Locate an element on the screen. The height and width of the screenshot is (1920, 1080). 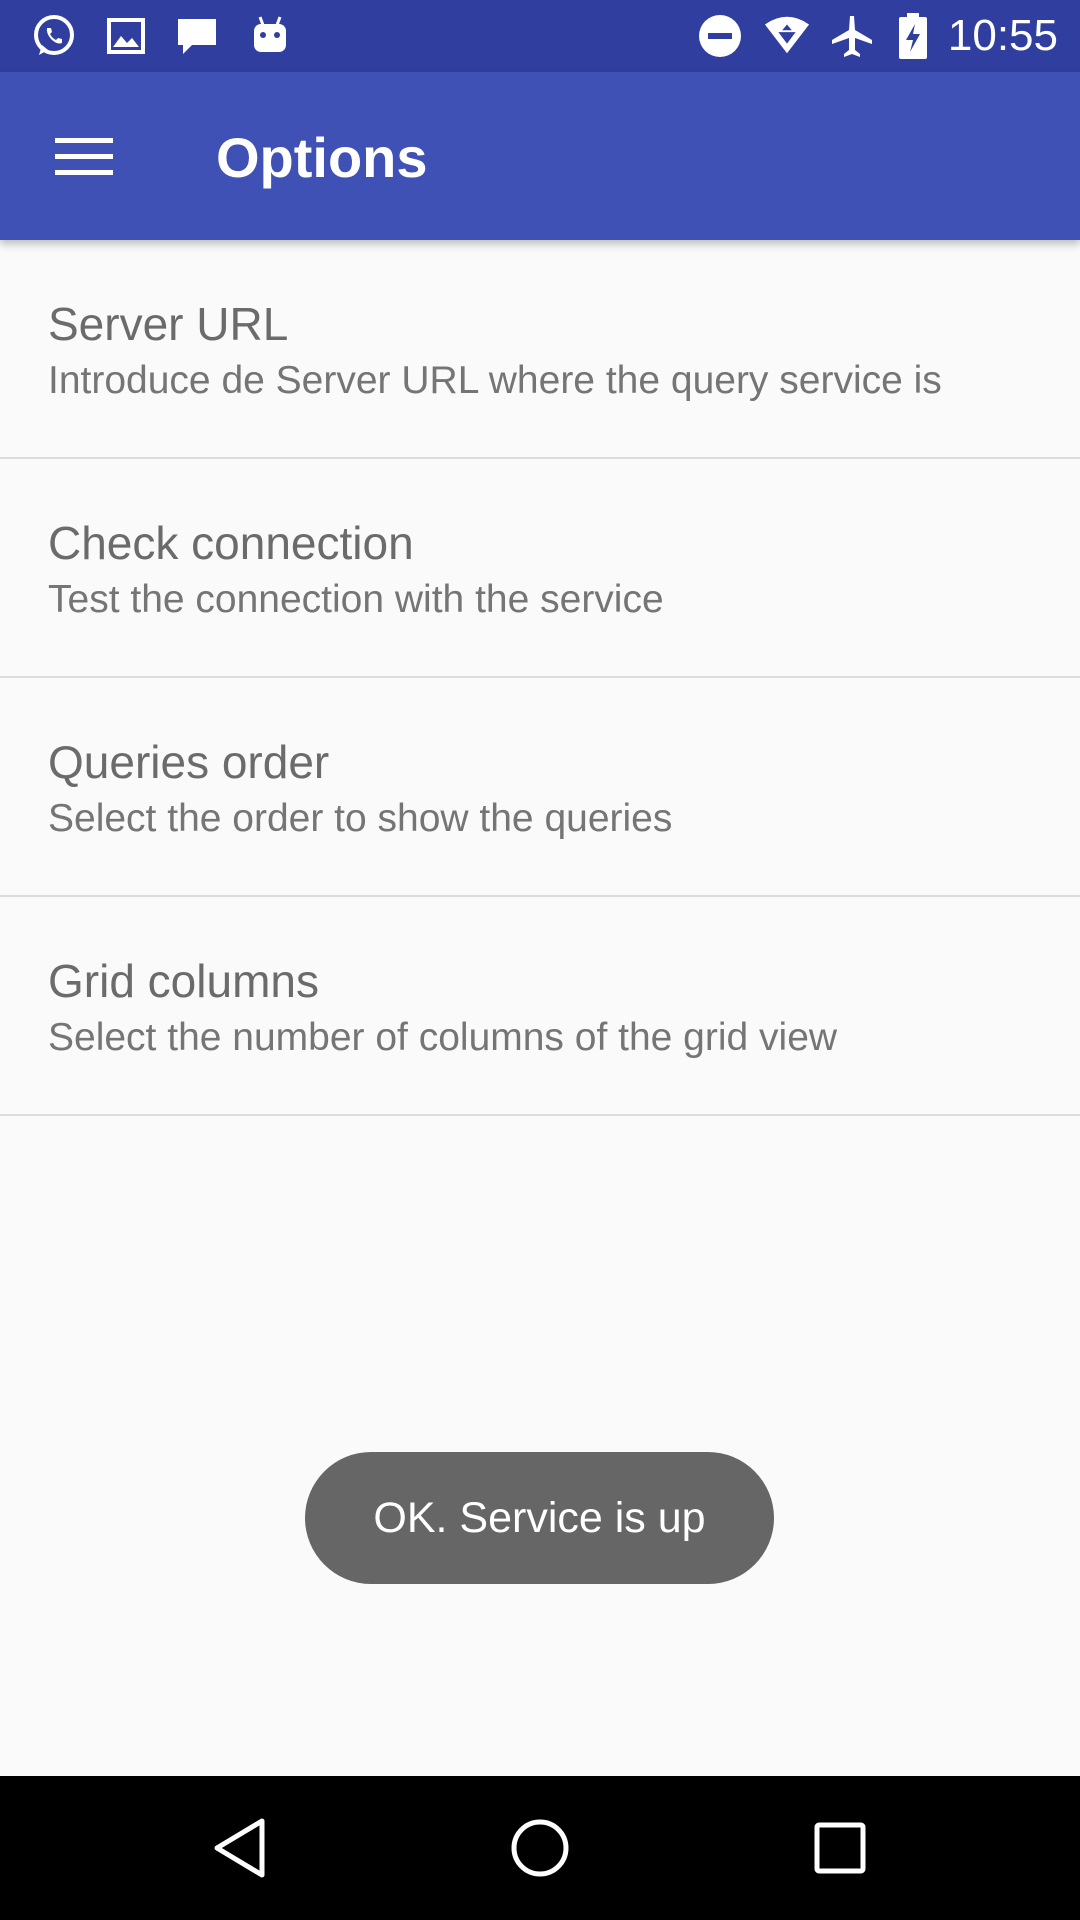
preference-summary: Select the order to show the queries is located at coordinates (360, 818).